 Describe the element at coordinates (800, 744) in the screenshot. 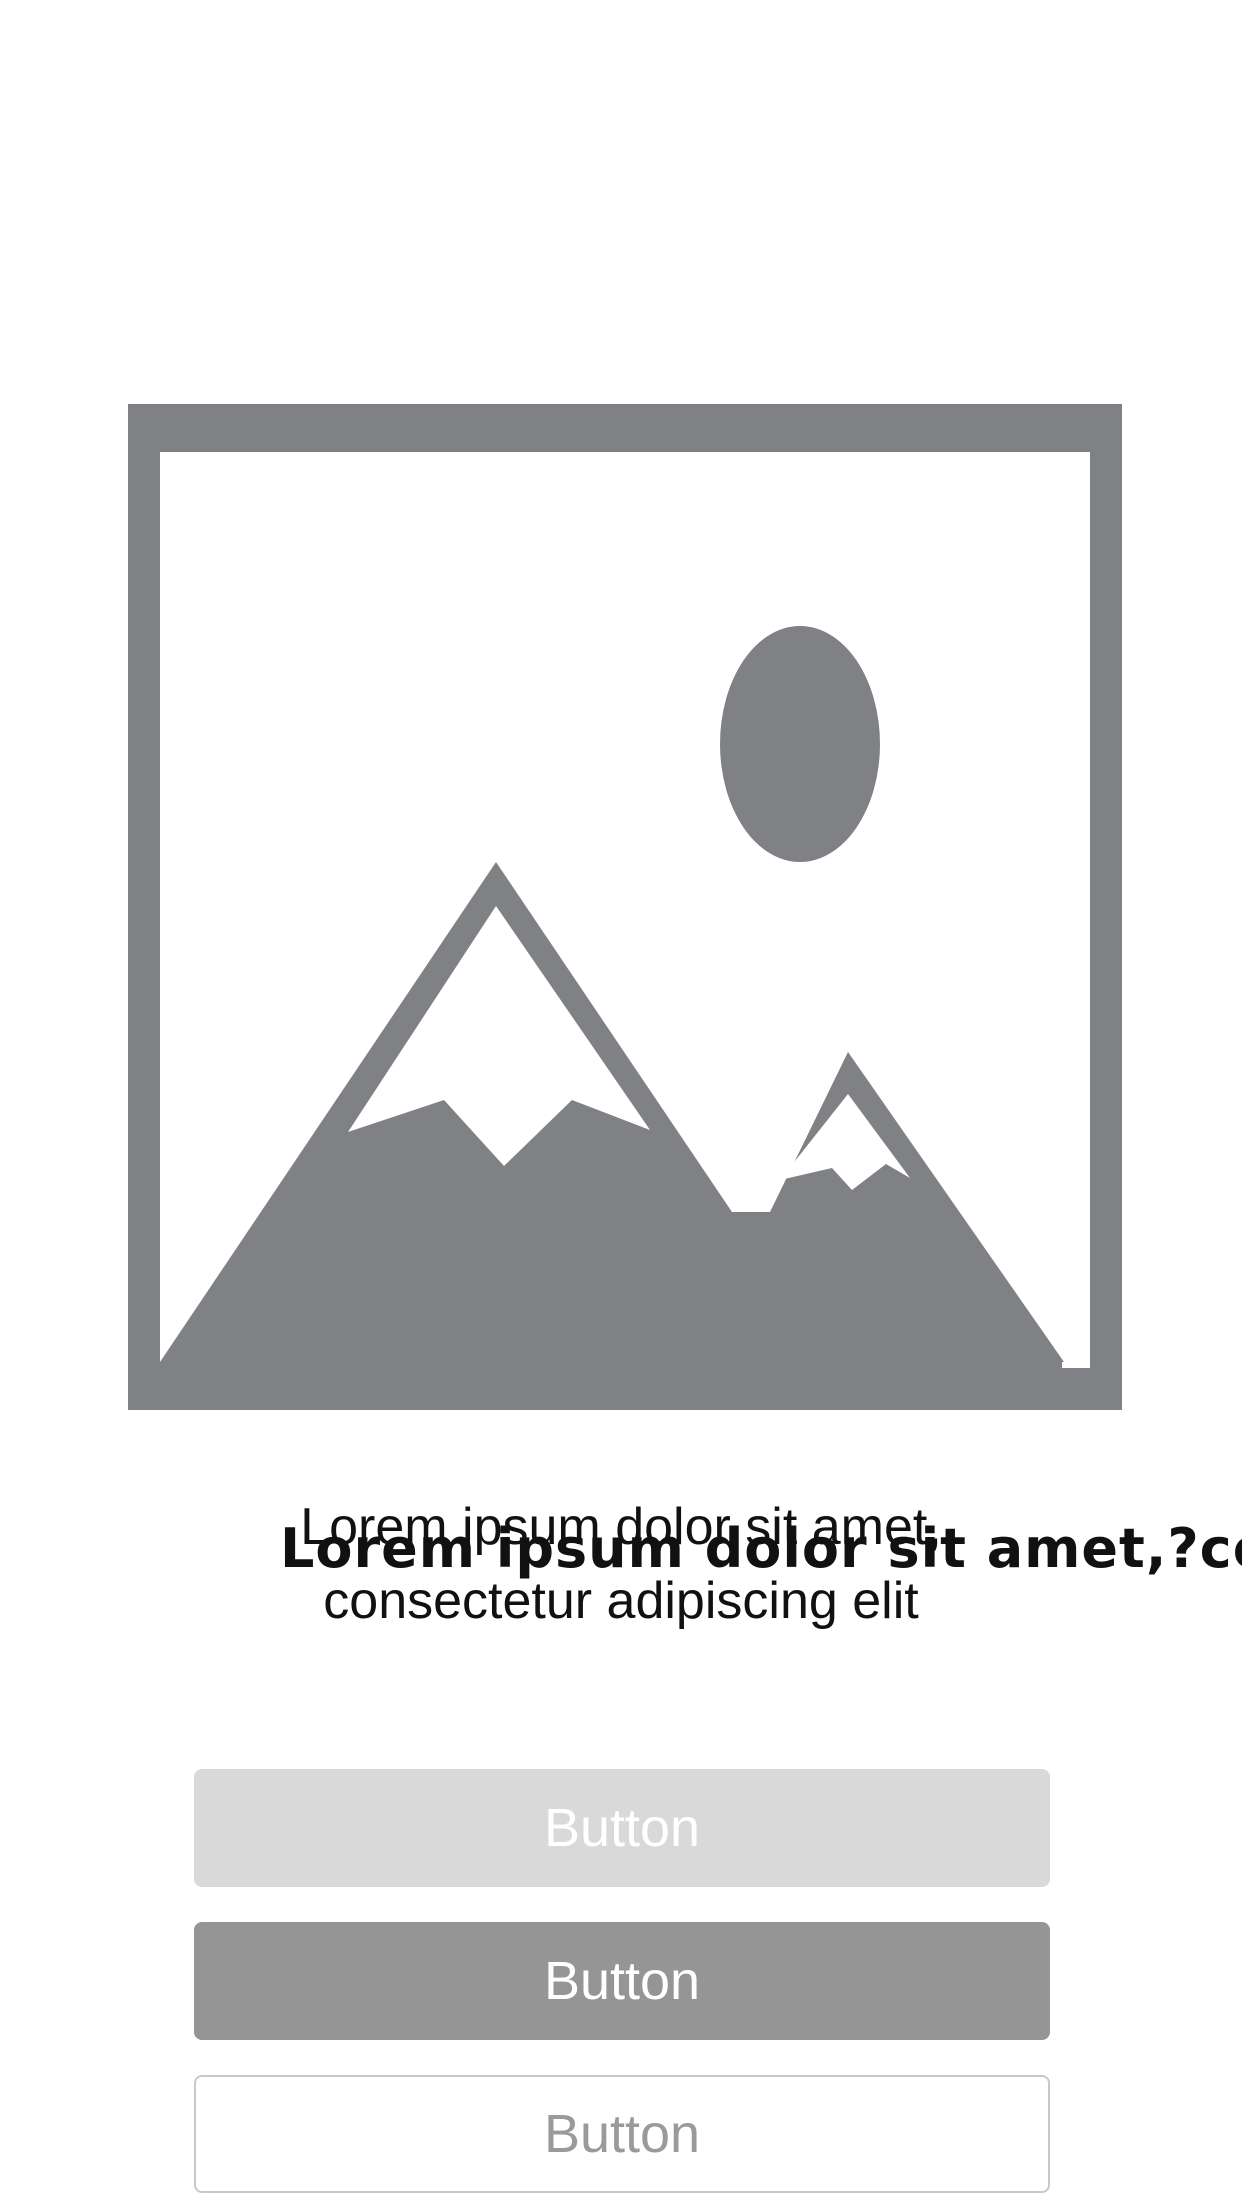

I see `sun-shape` at that location.